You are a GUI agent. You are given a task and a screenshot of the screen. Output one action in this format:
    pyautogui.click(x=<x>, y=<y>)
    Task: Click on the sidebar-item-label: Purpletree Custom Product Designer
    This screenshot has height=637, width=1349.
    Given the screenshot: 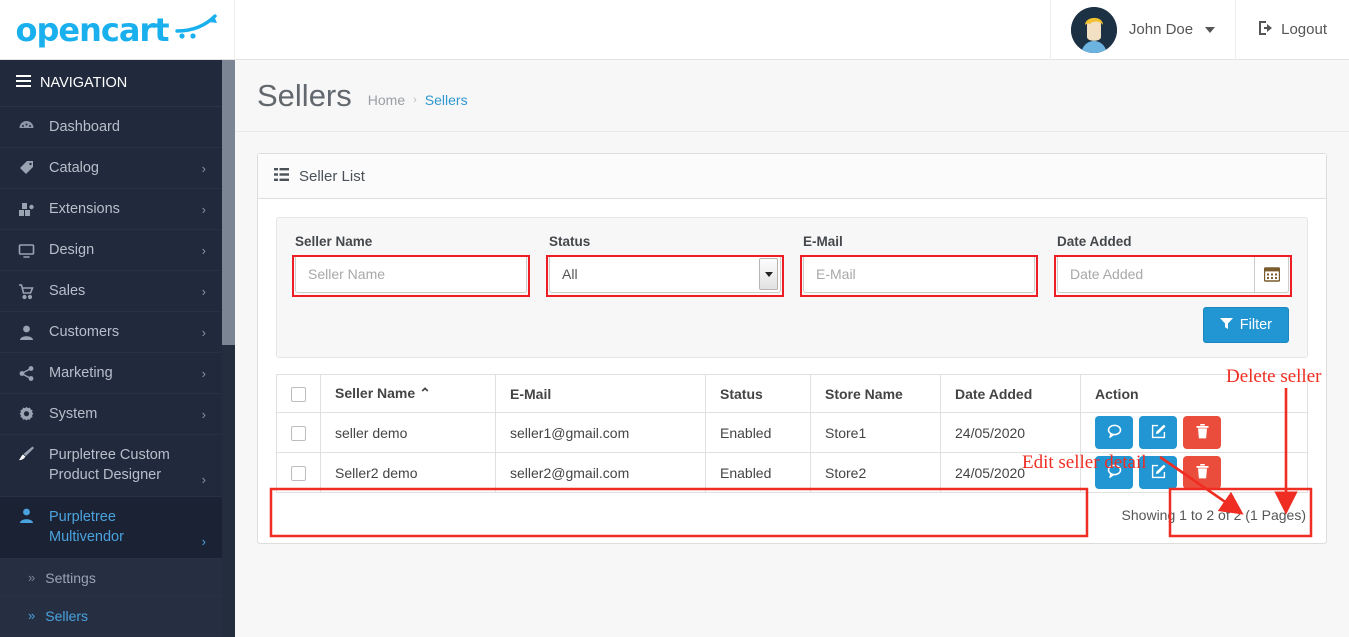 What is the action you would take?
    pyautogui.click(x=109, y=465)
    